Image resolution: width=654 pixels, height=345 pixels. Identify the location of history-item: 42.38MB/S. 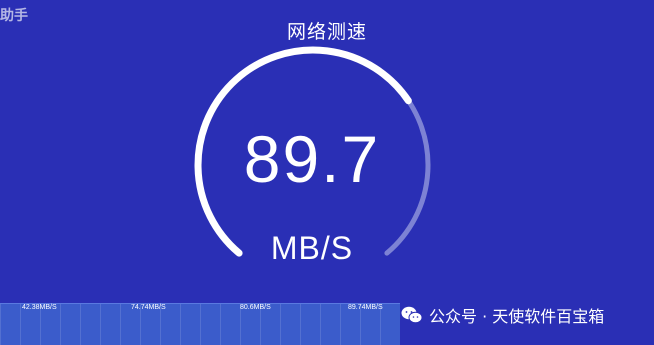
(39, 307).